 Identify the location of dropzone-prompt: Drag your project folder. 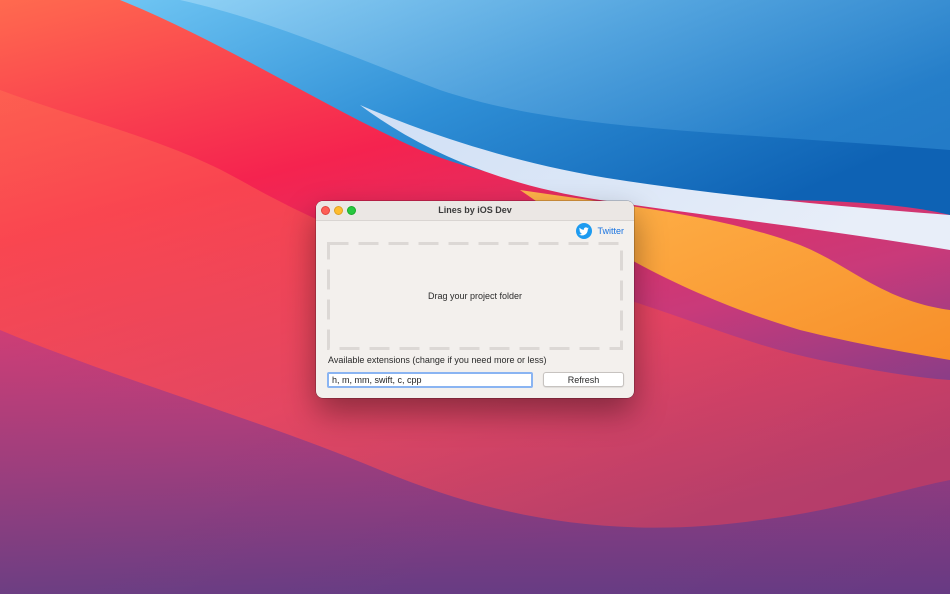
(475, 296).